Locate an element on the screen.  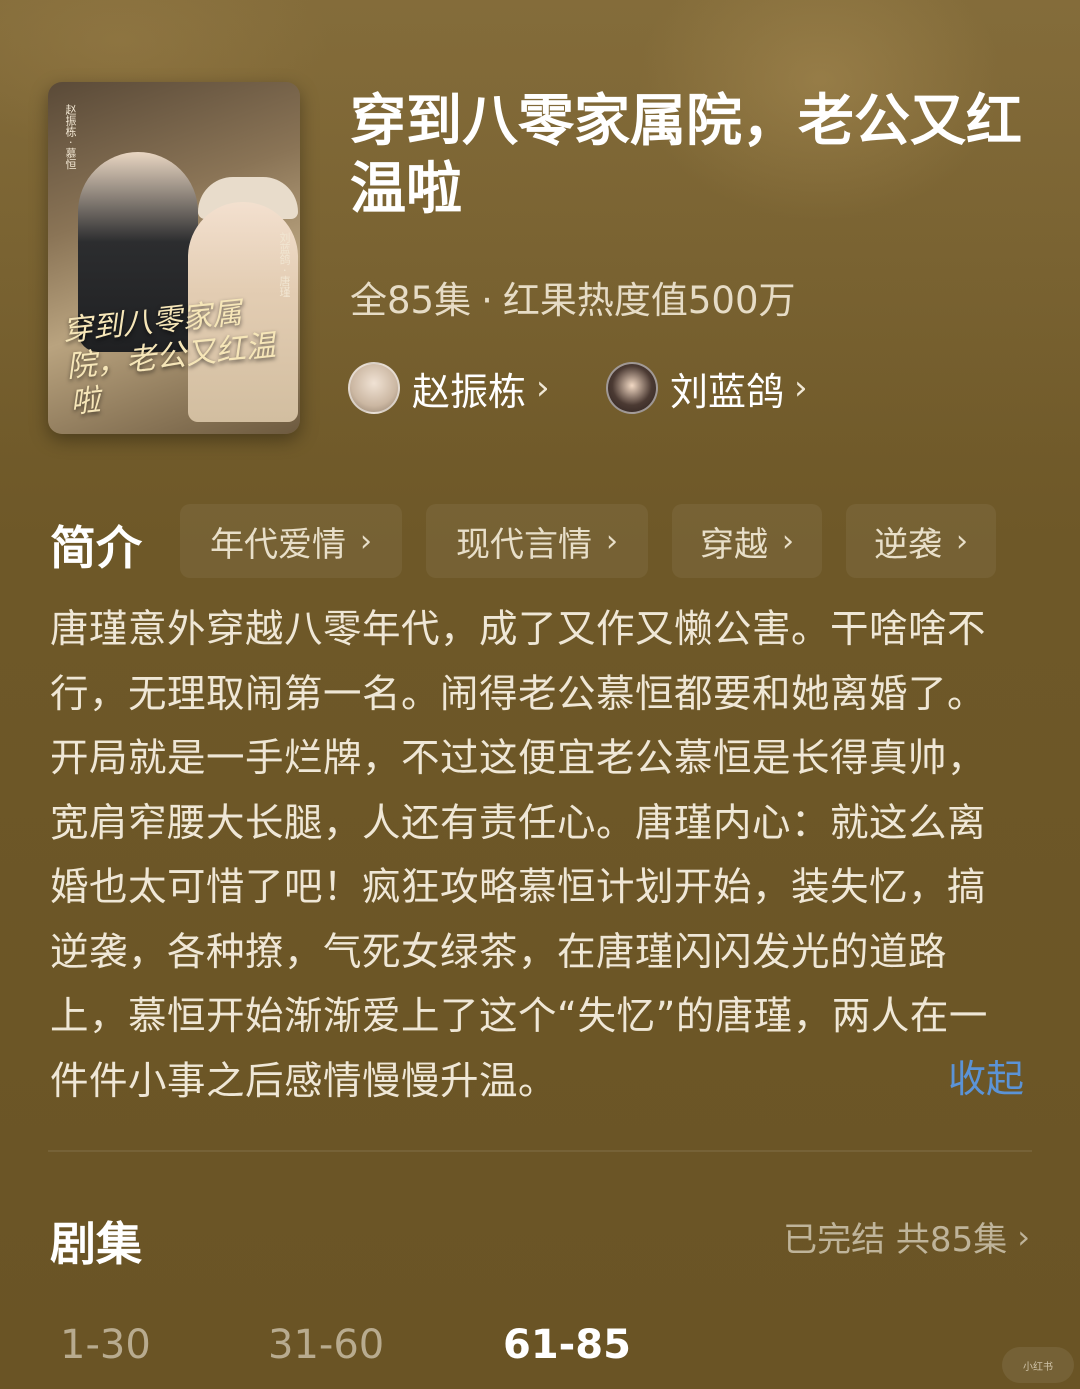
tag-chip: 逆袭 › is located at coordinates (921, 541).